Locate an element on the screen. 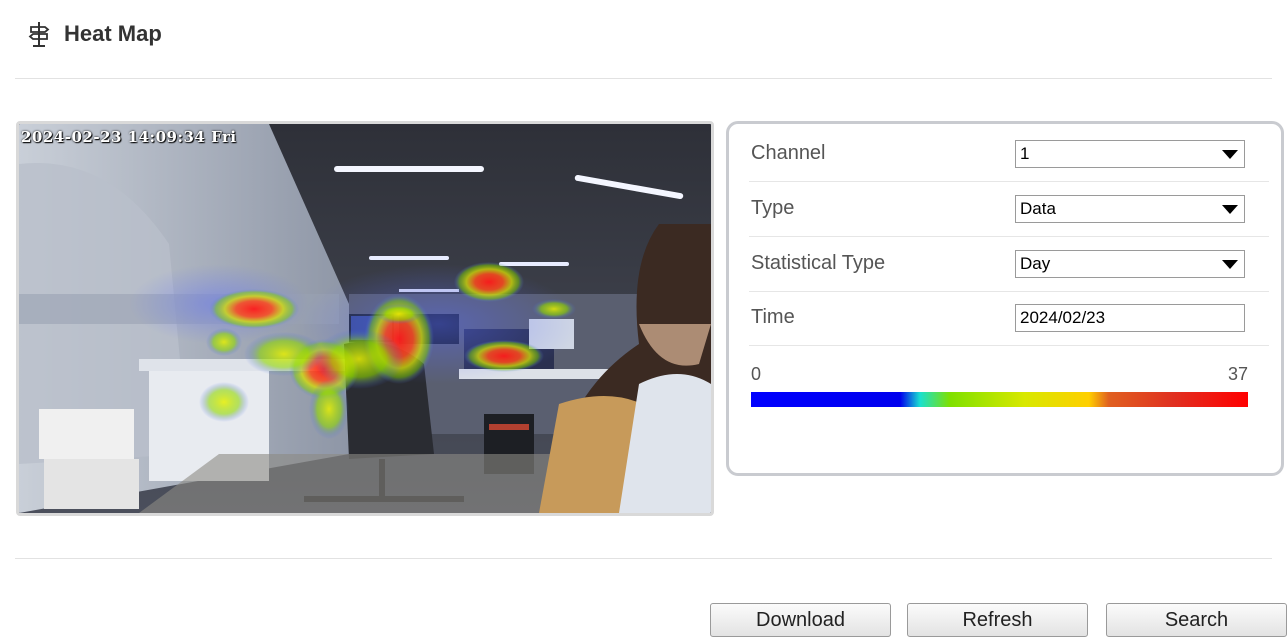 This screenshot has width=1287, height=639. channel-label: Channel is located at coordinates (788, 153).